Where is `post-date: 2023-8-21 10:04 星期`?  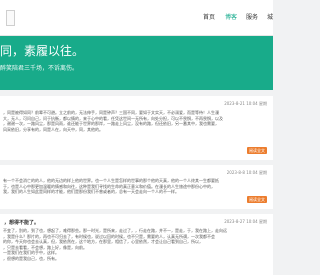
post-date: 2023-8-21 10:04 星期 is located at coordinates (245, 103).